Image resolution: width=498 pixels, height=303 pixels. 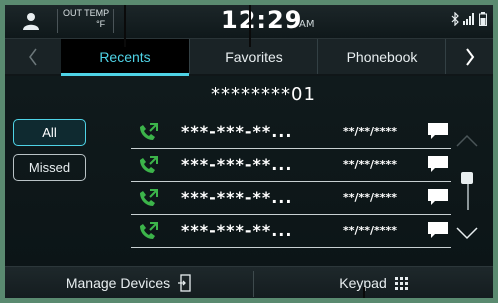 I want to click on scroll-up-chevron-icon, so click(x=467, y=141).